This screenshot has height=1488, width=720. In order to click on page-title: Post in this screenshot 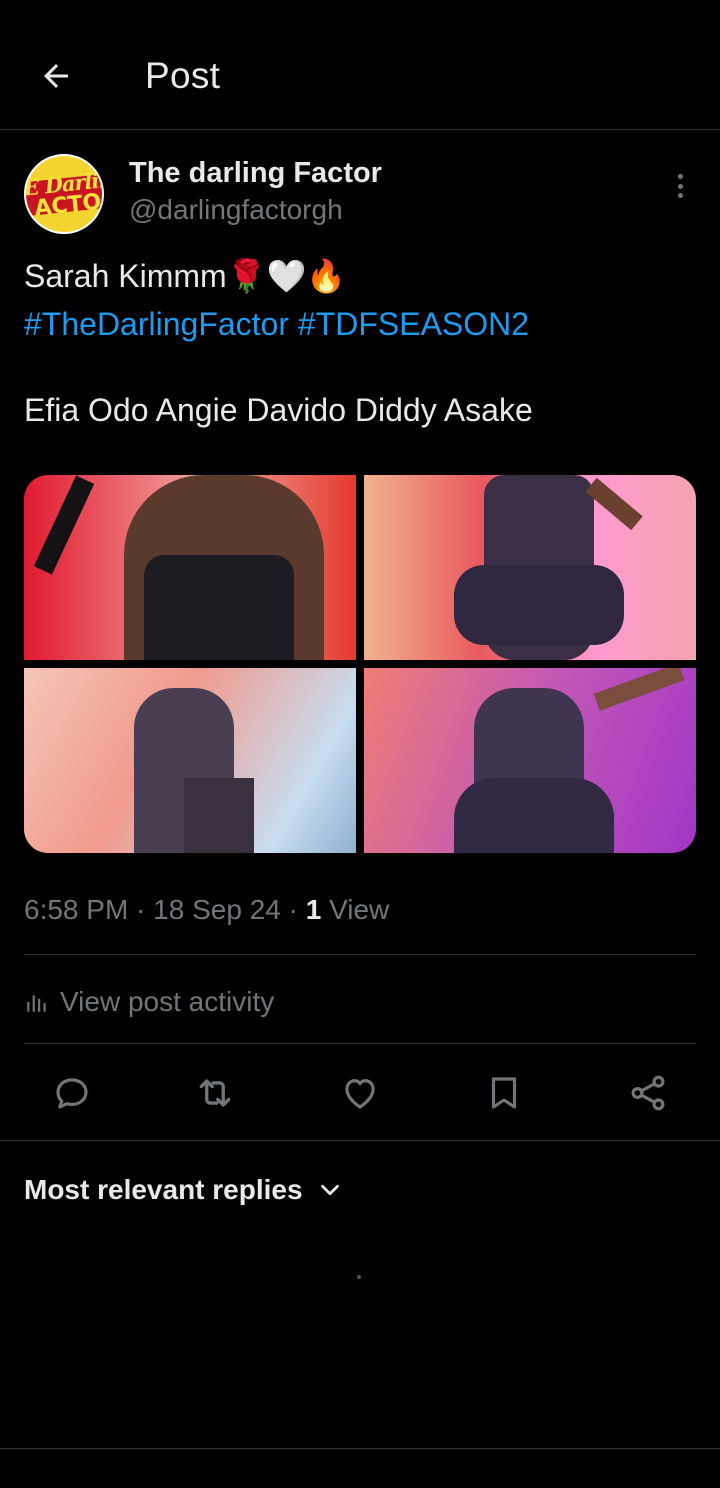, I will do `click(183, 75)`.